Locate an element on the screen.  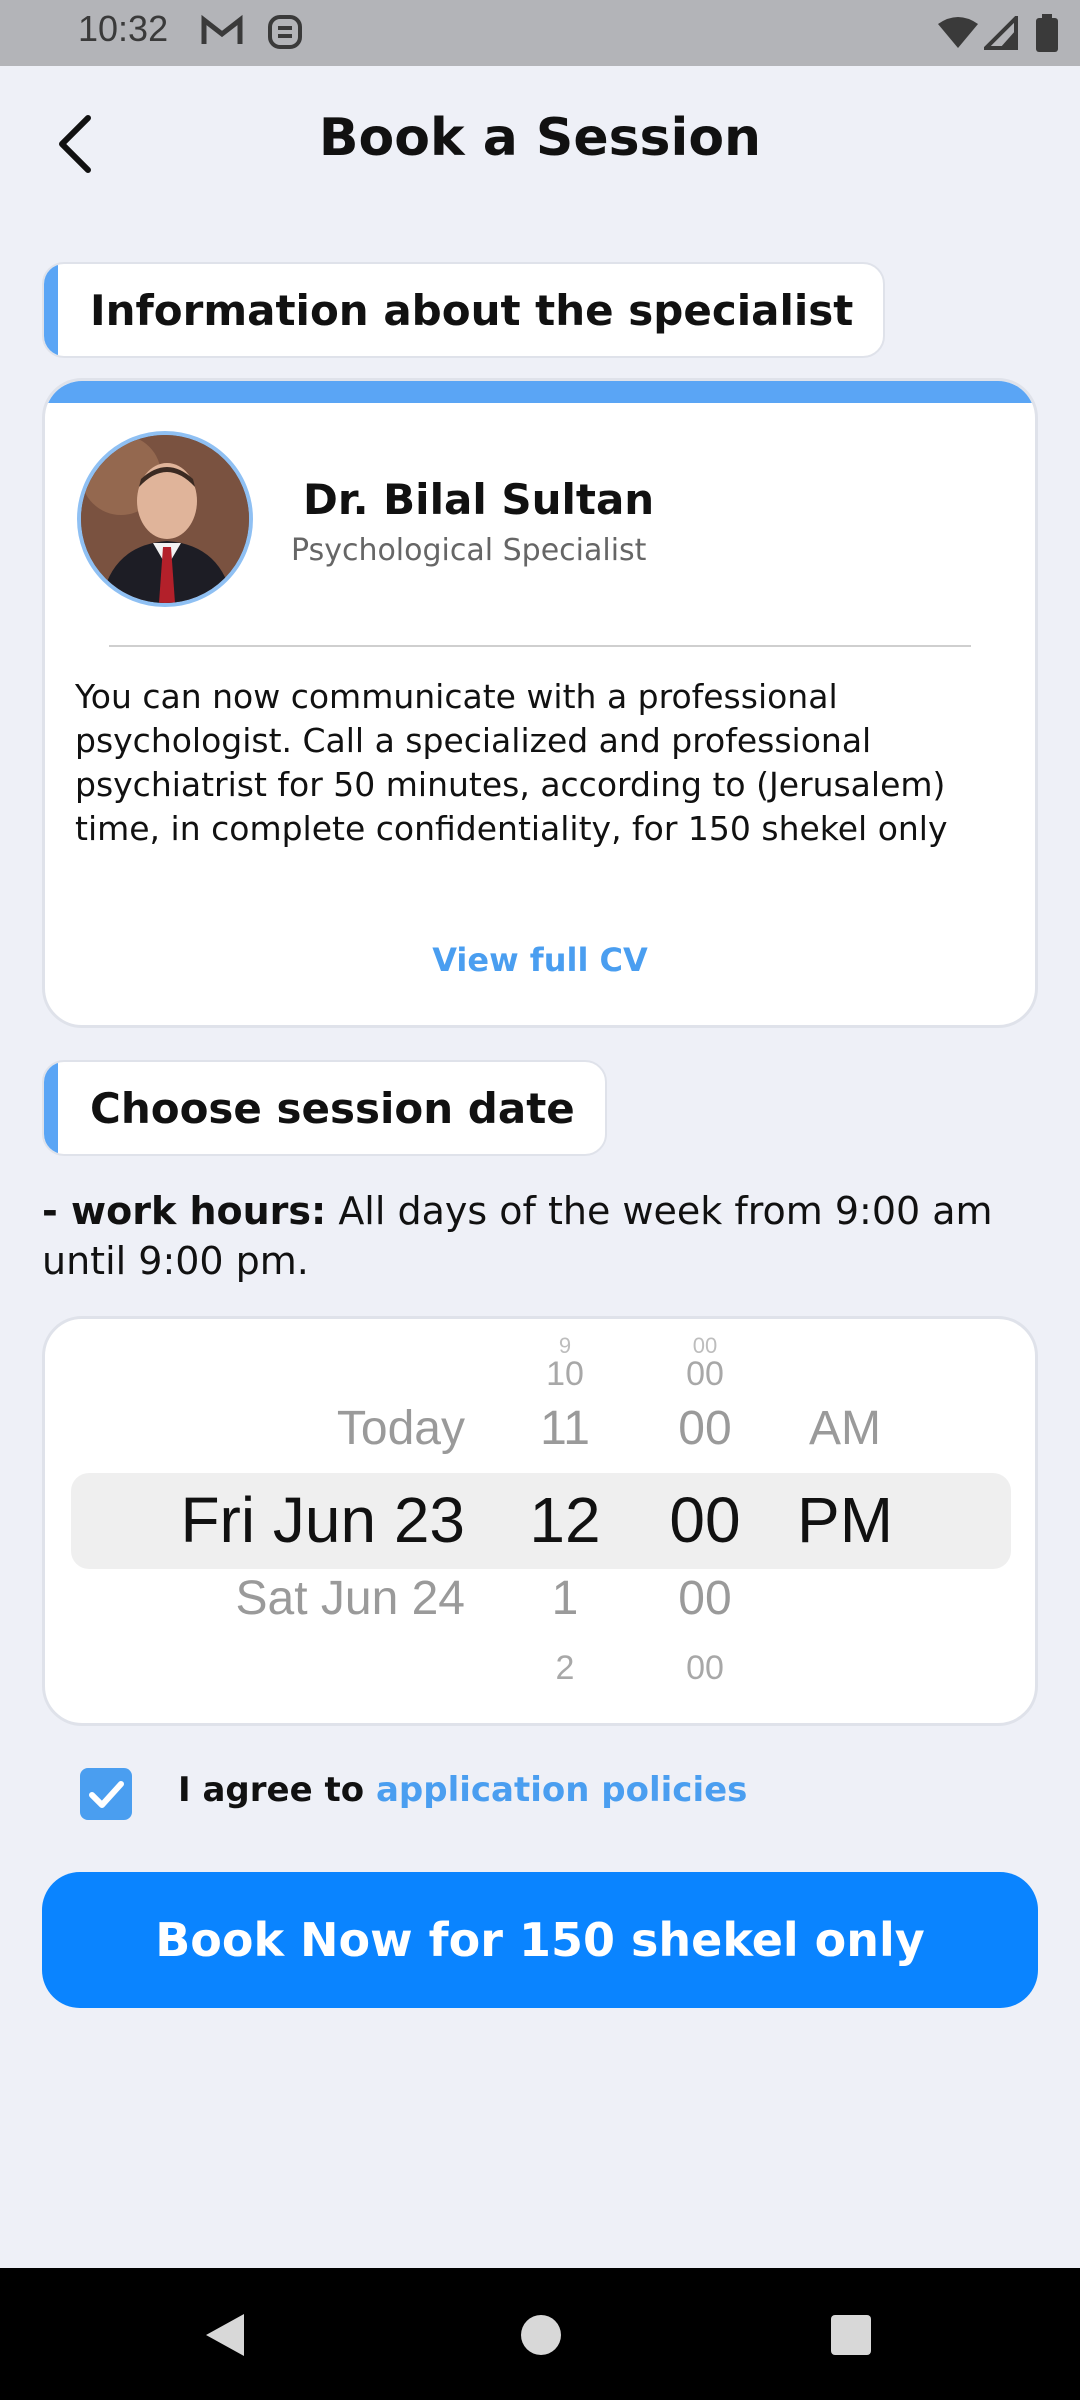
page-title: Book a Session is located at coordinates (540, 138).